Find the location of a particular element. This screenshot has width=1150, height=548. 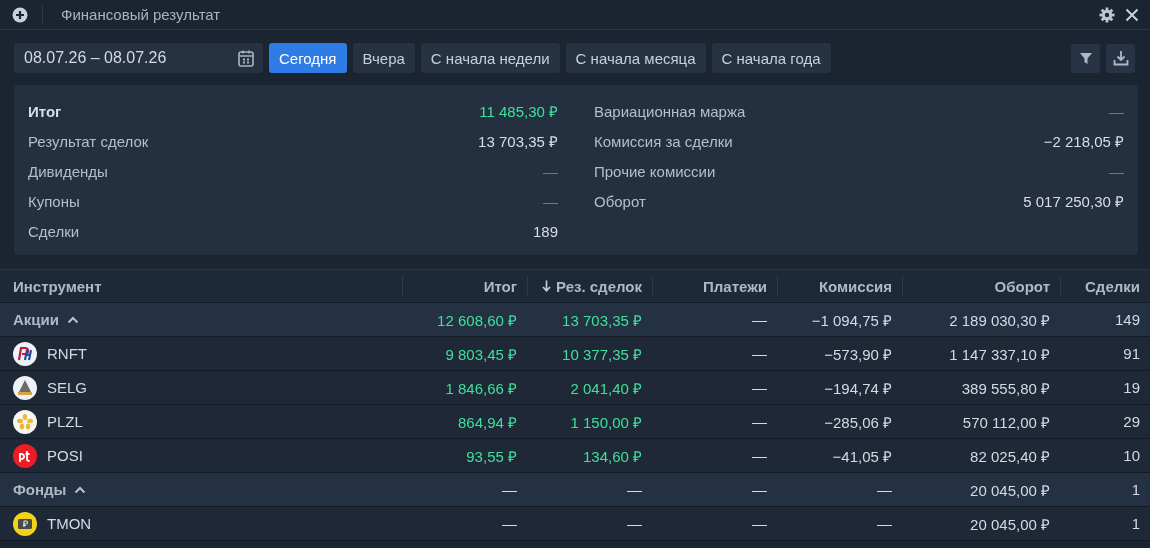

calendar-icon is located at coordinates (246, 58).